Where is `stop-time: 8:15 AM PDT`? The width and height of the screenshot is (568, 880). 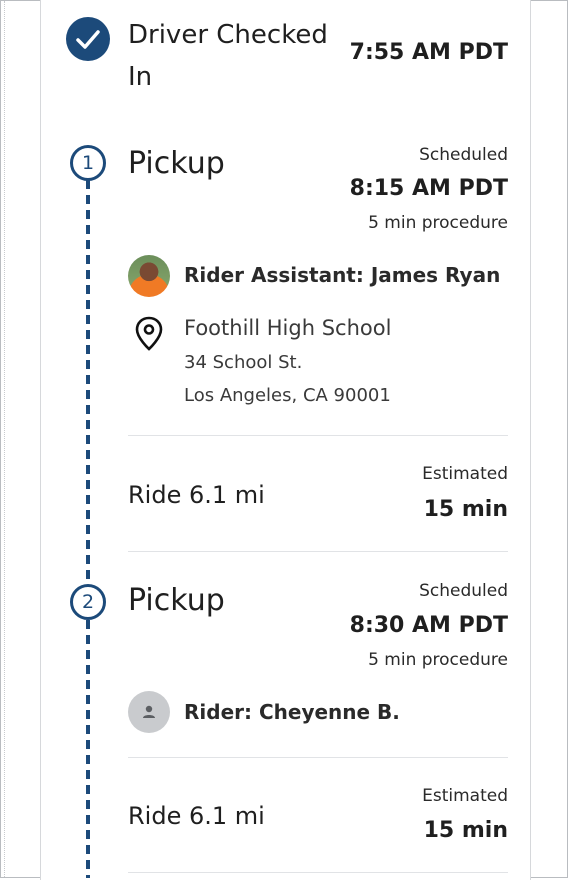
stop-time: 8:15 AM PDT is located at coordinates (428, 188).